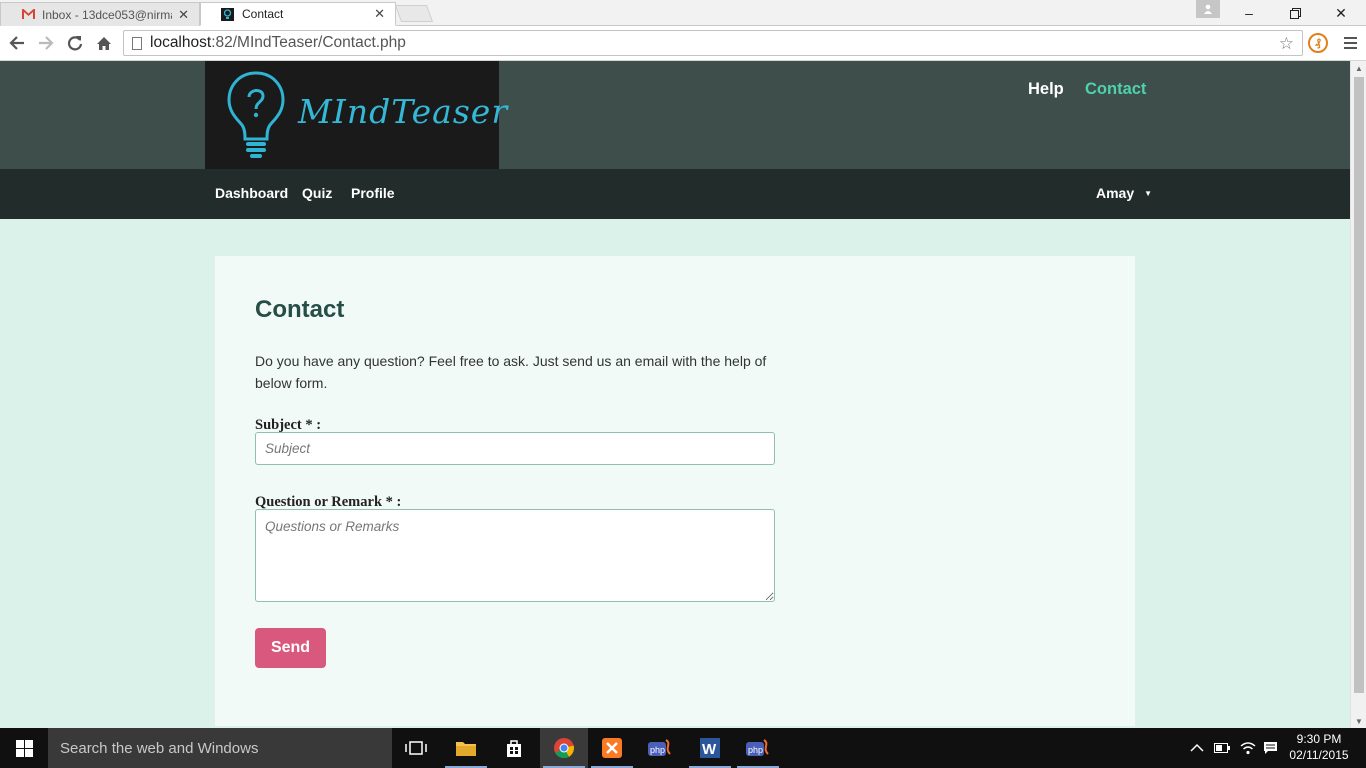 This screenshot has height=768, width=1366. I want to click on window-close-icon: ✕, so click(1341, 13).